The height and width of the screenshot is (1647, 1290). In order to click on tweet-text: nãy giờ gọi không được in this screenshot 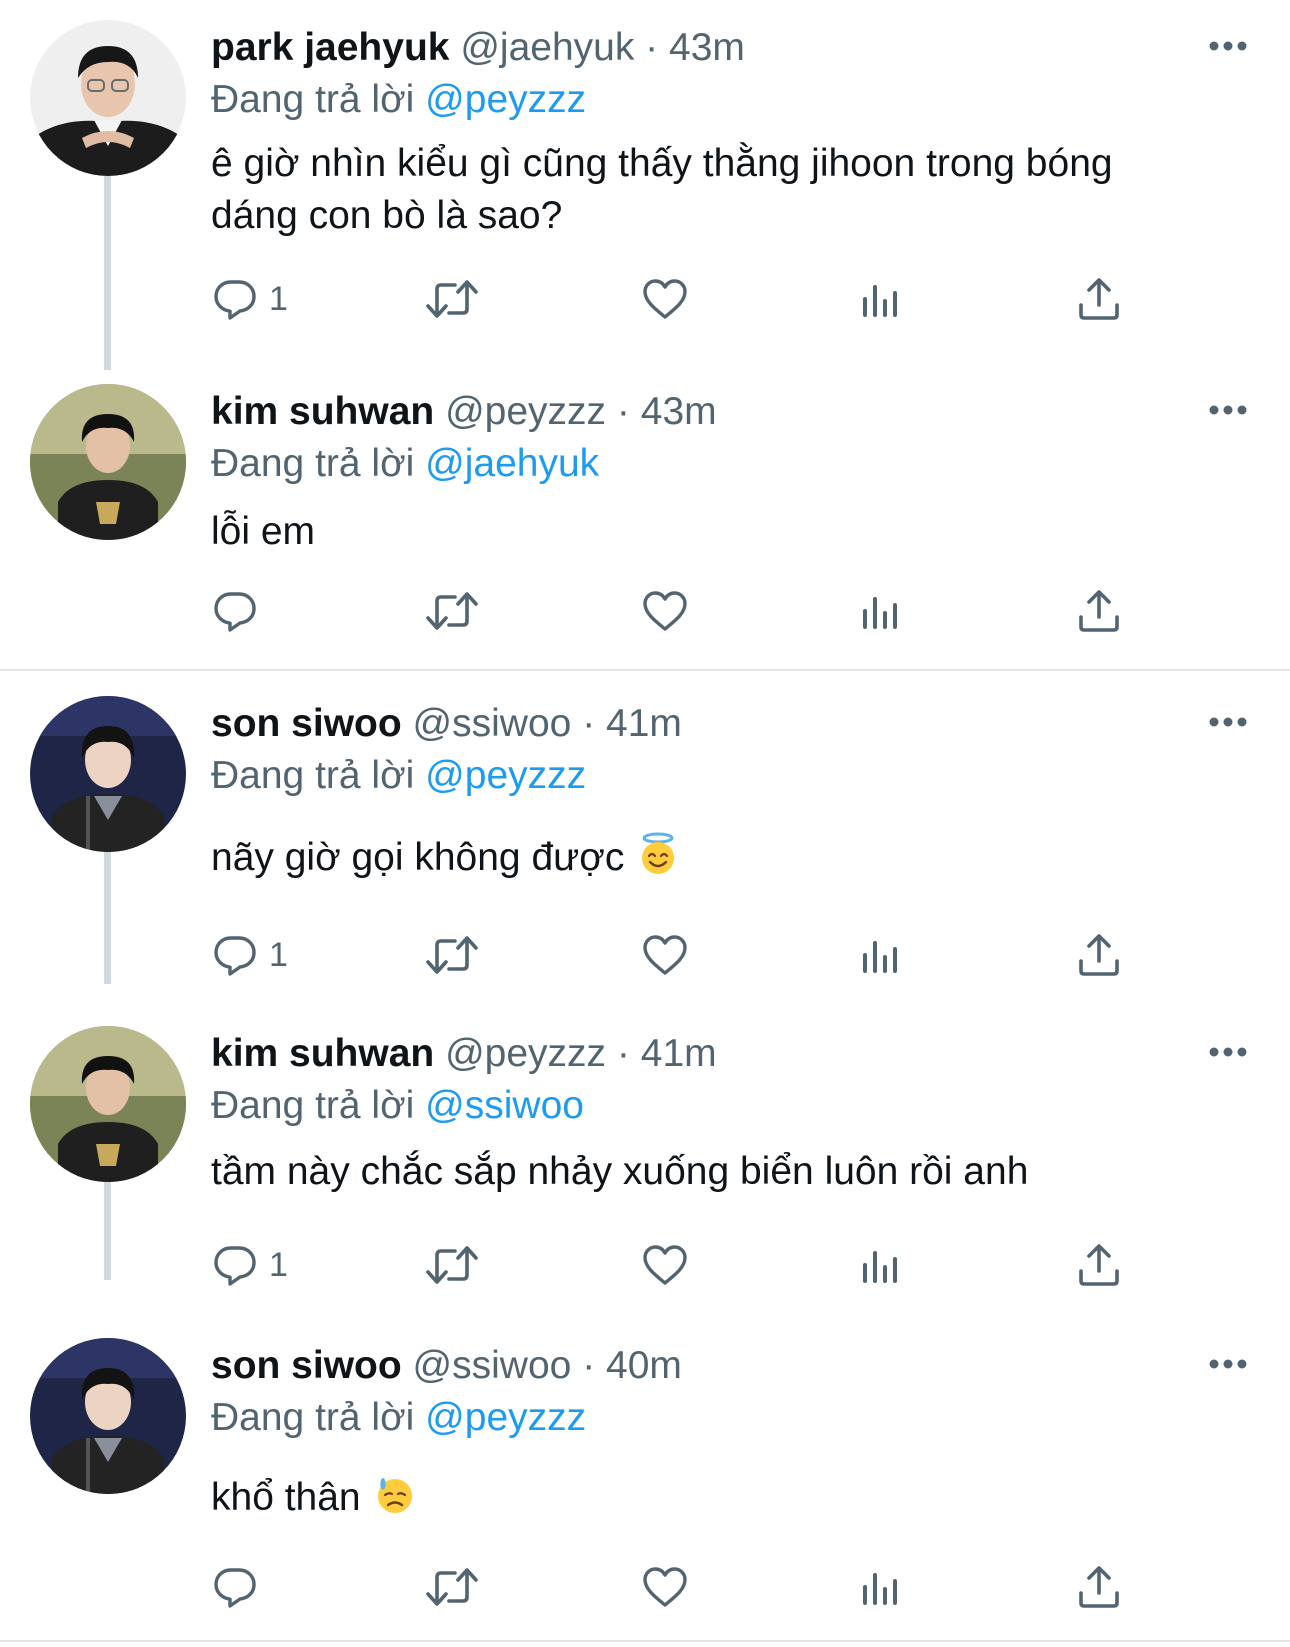, I will do `click(731, 858)`.